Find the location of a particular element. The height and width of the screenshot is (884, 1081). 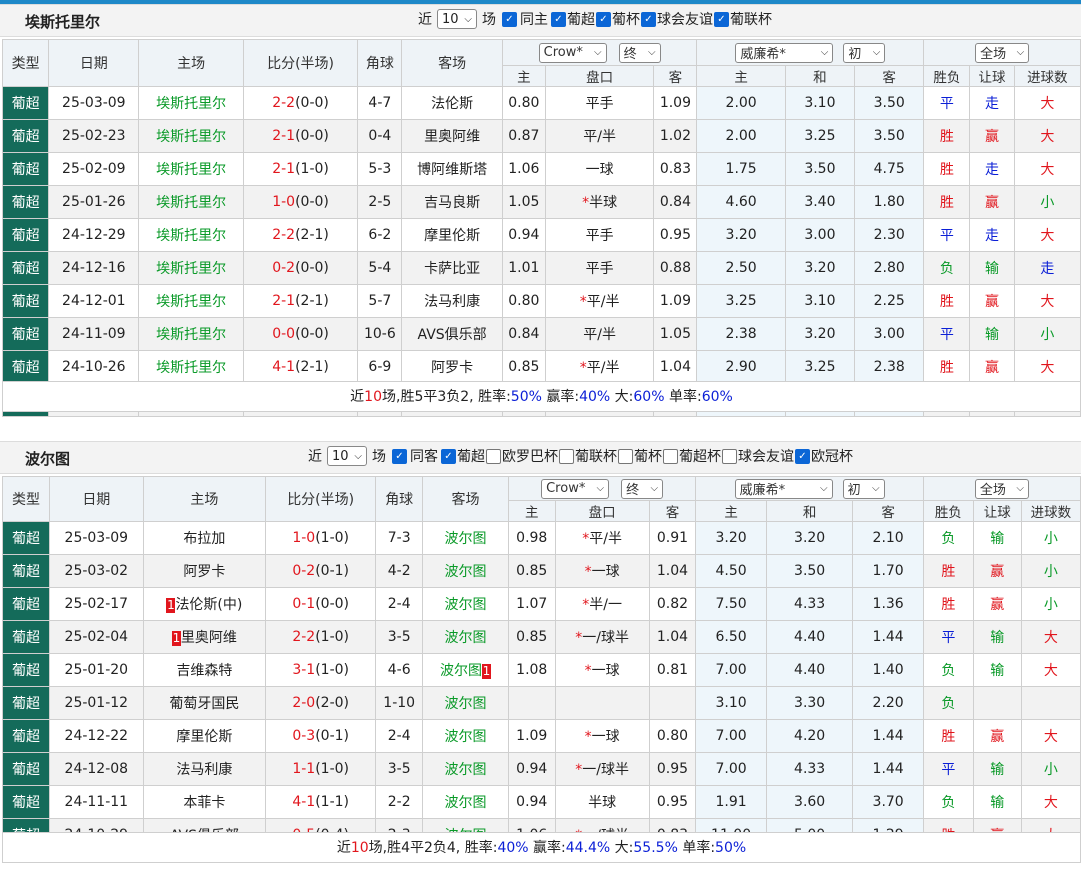

score-cell: 2-2(0-0) is located at coordinates (300, 103).